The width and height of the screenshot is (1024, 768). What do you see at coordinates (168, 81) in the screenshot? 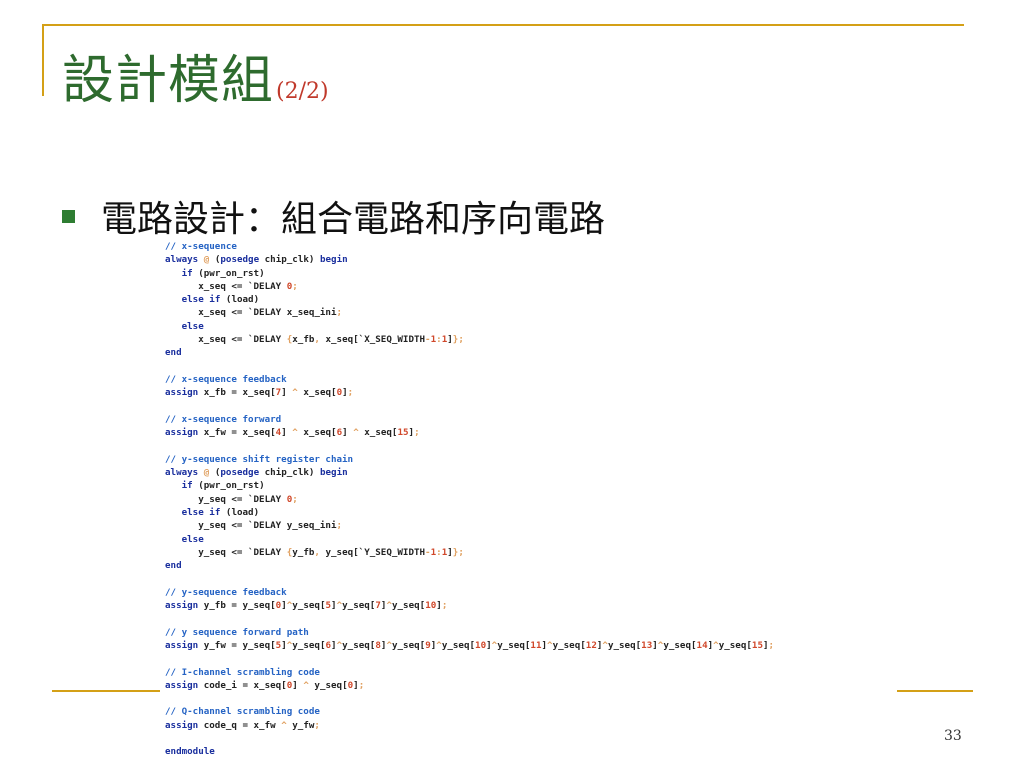
I see `slide-title-text: 設計模組` at bounding box center [168, 81].